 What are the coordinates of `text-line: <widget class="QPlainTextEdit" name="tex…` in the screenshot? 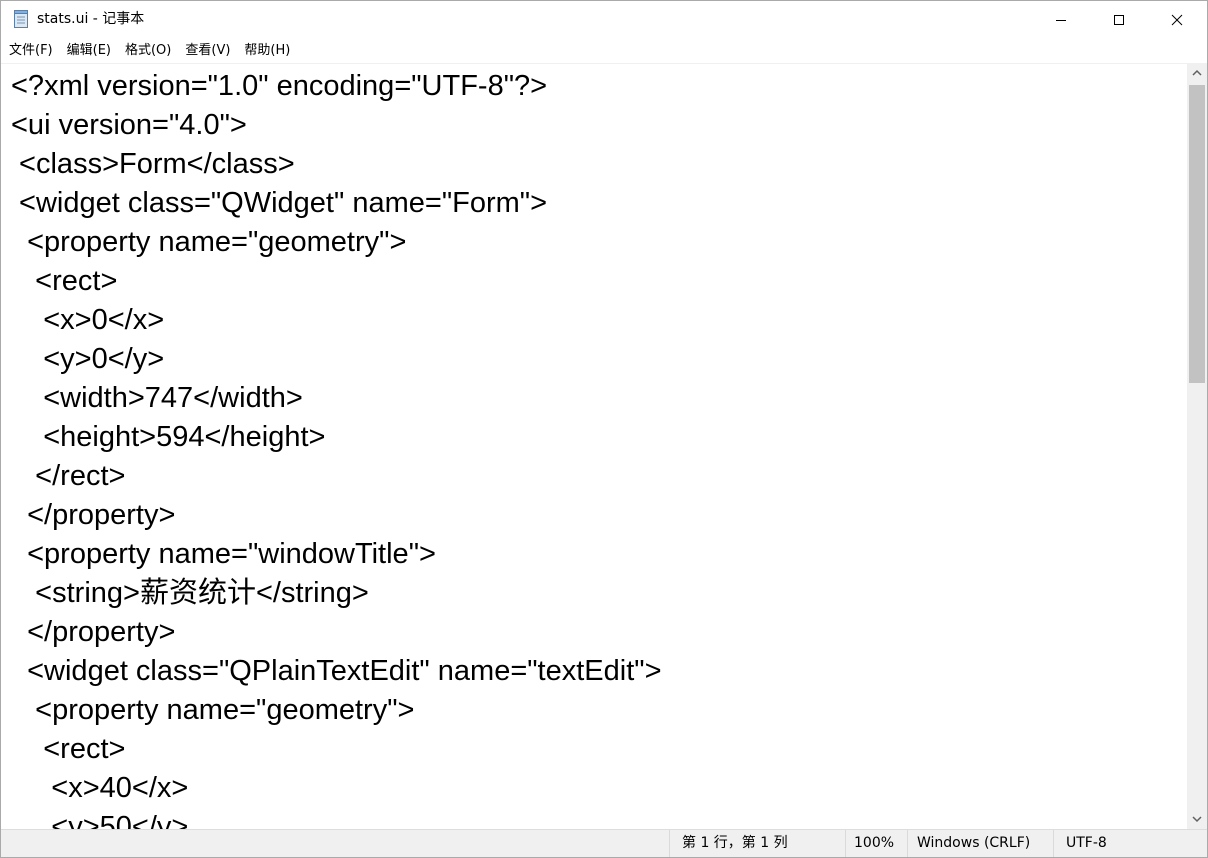 It's located at (336, 671).